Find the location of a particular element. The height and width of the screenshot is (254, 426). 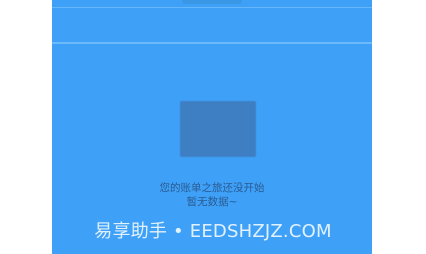

empty-state-illustration is located at coordinates (218, 129).